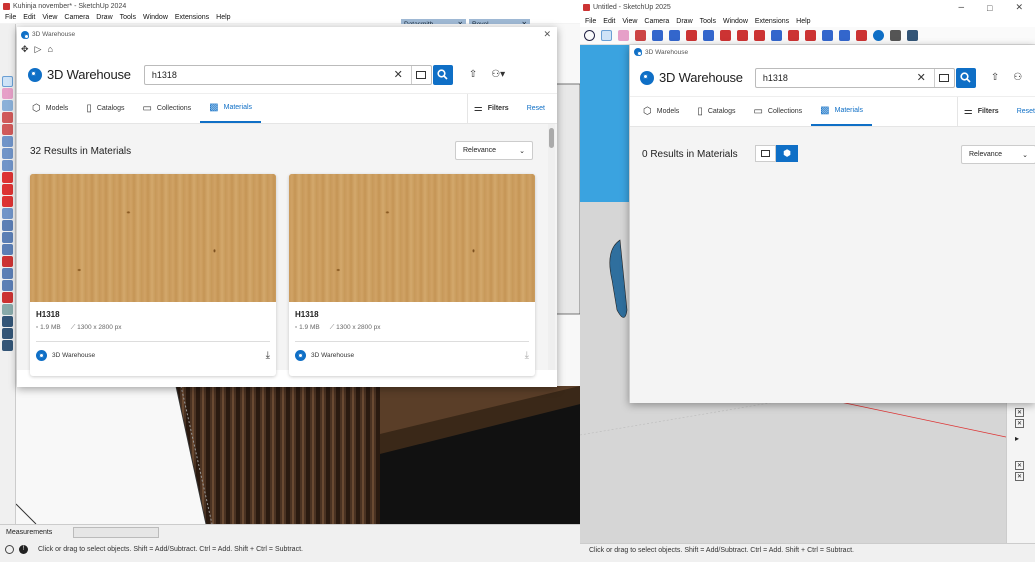 Image resolution: width=1035 pixels, height=562 pixels. Describe the element at coordinates (7, 309) in the screenshot. I see `section-tool-icon` at that location.